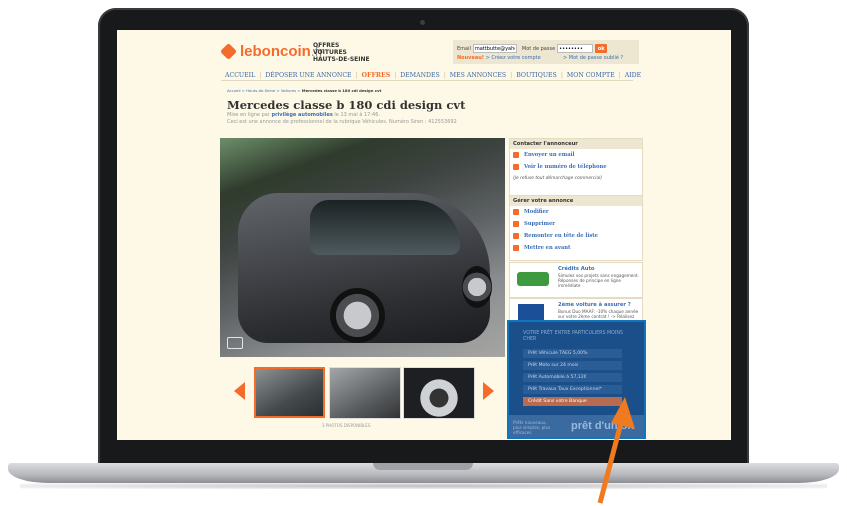  Describe the element at coordinates (376, 75) in the screenshot. I see `nav-offers: OFFRES` at that location.